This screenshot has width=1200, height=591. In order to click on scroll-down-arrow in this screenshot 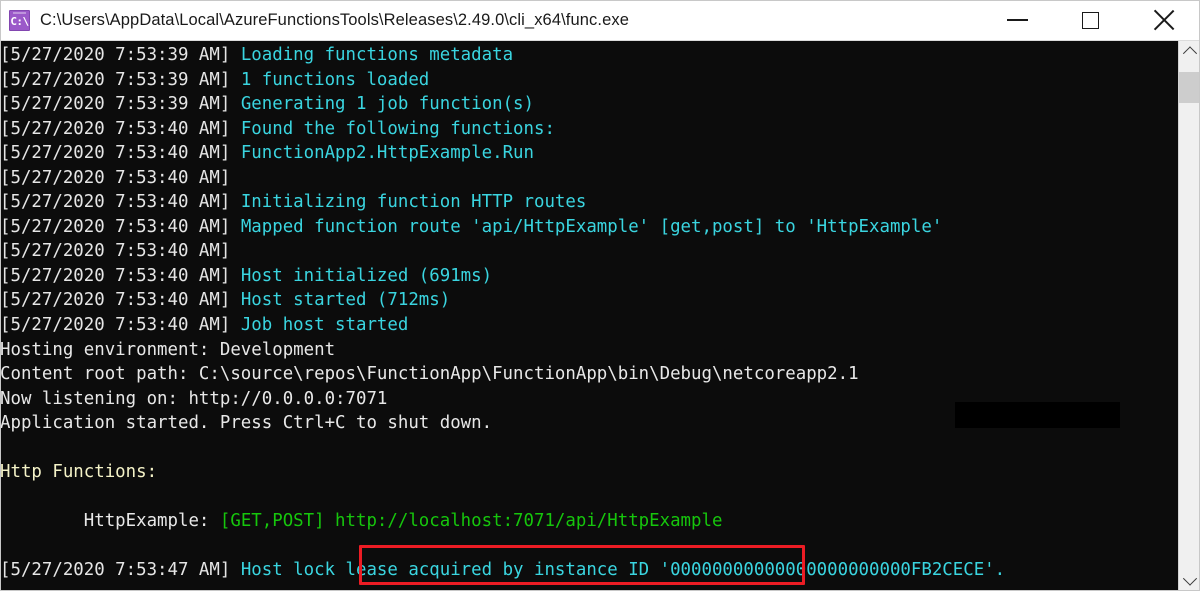, I will do `click(1189, 580)`.